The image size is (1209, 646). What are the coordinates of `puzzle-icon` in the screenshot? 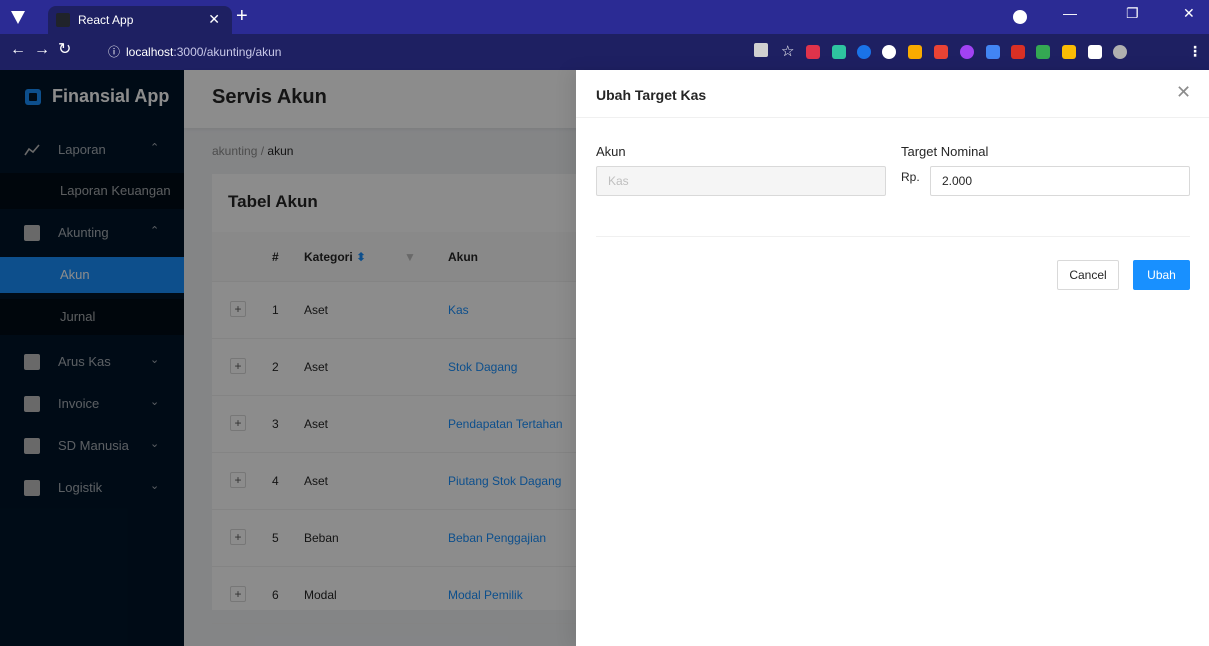 It's located at (1095, 52).